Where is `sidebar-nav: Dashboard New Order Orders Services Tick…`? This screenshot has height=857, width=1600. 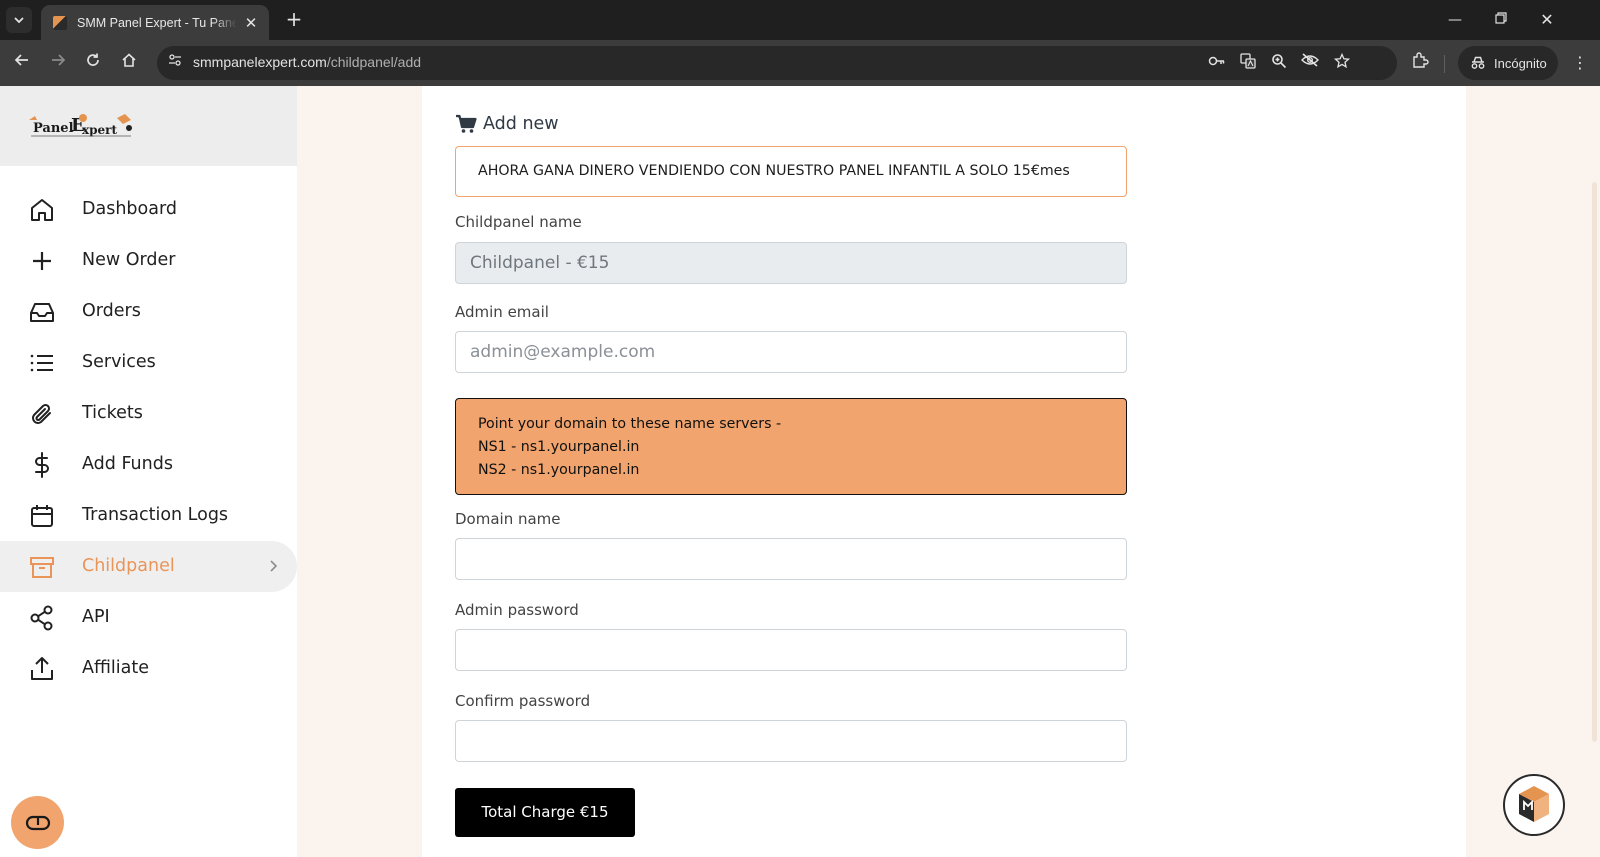 sidebar-nav: Dashboard New Order Orders Services Tick… is located at coordinates (148, 439).